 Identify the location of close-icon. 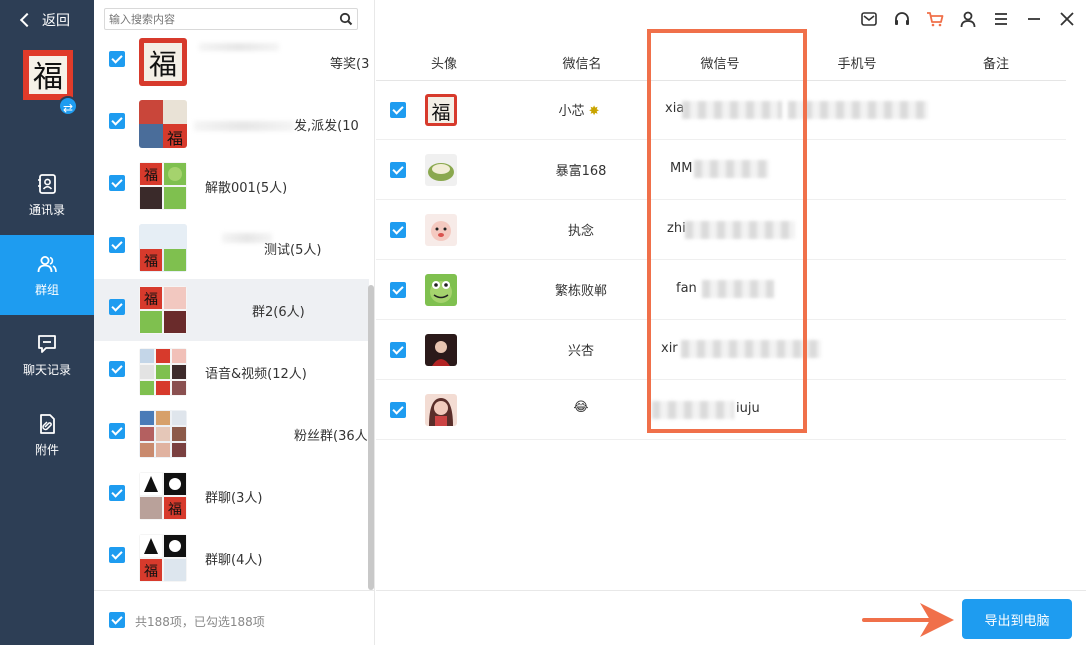
(1067, 19).